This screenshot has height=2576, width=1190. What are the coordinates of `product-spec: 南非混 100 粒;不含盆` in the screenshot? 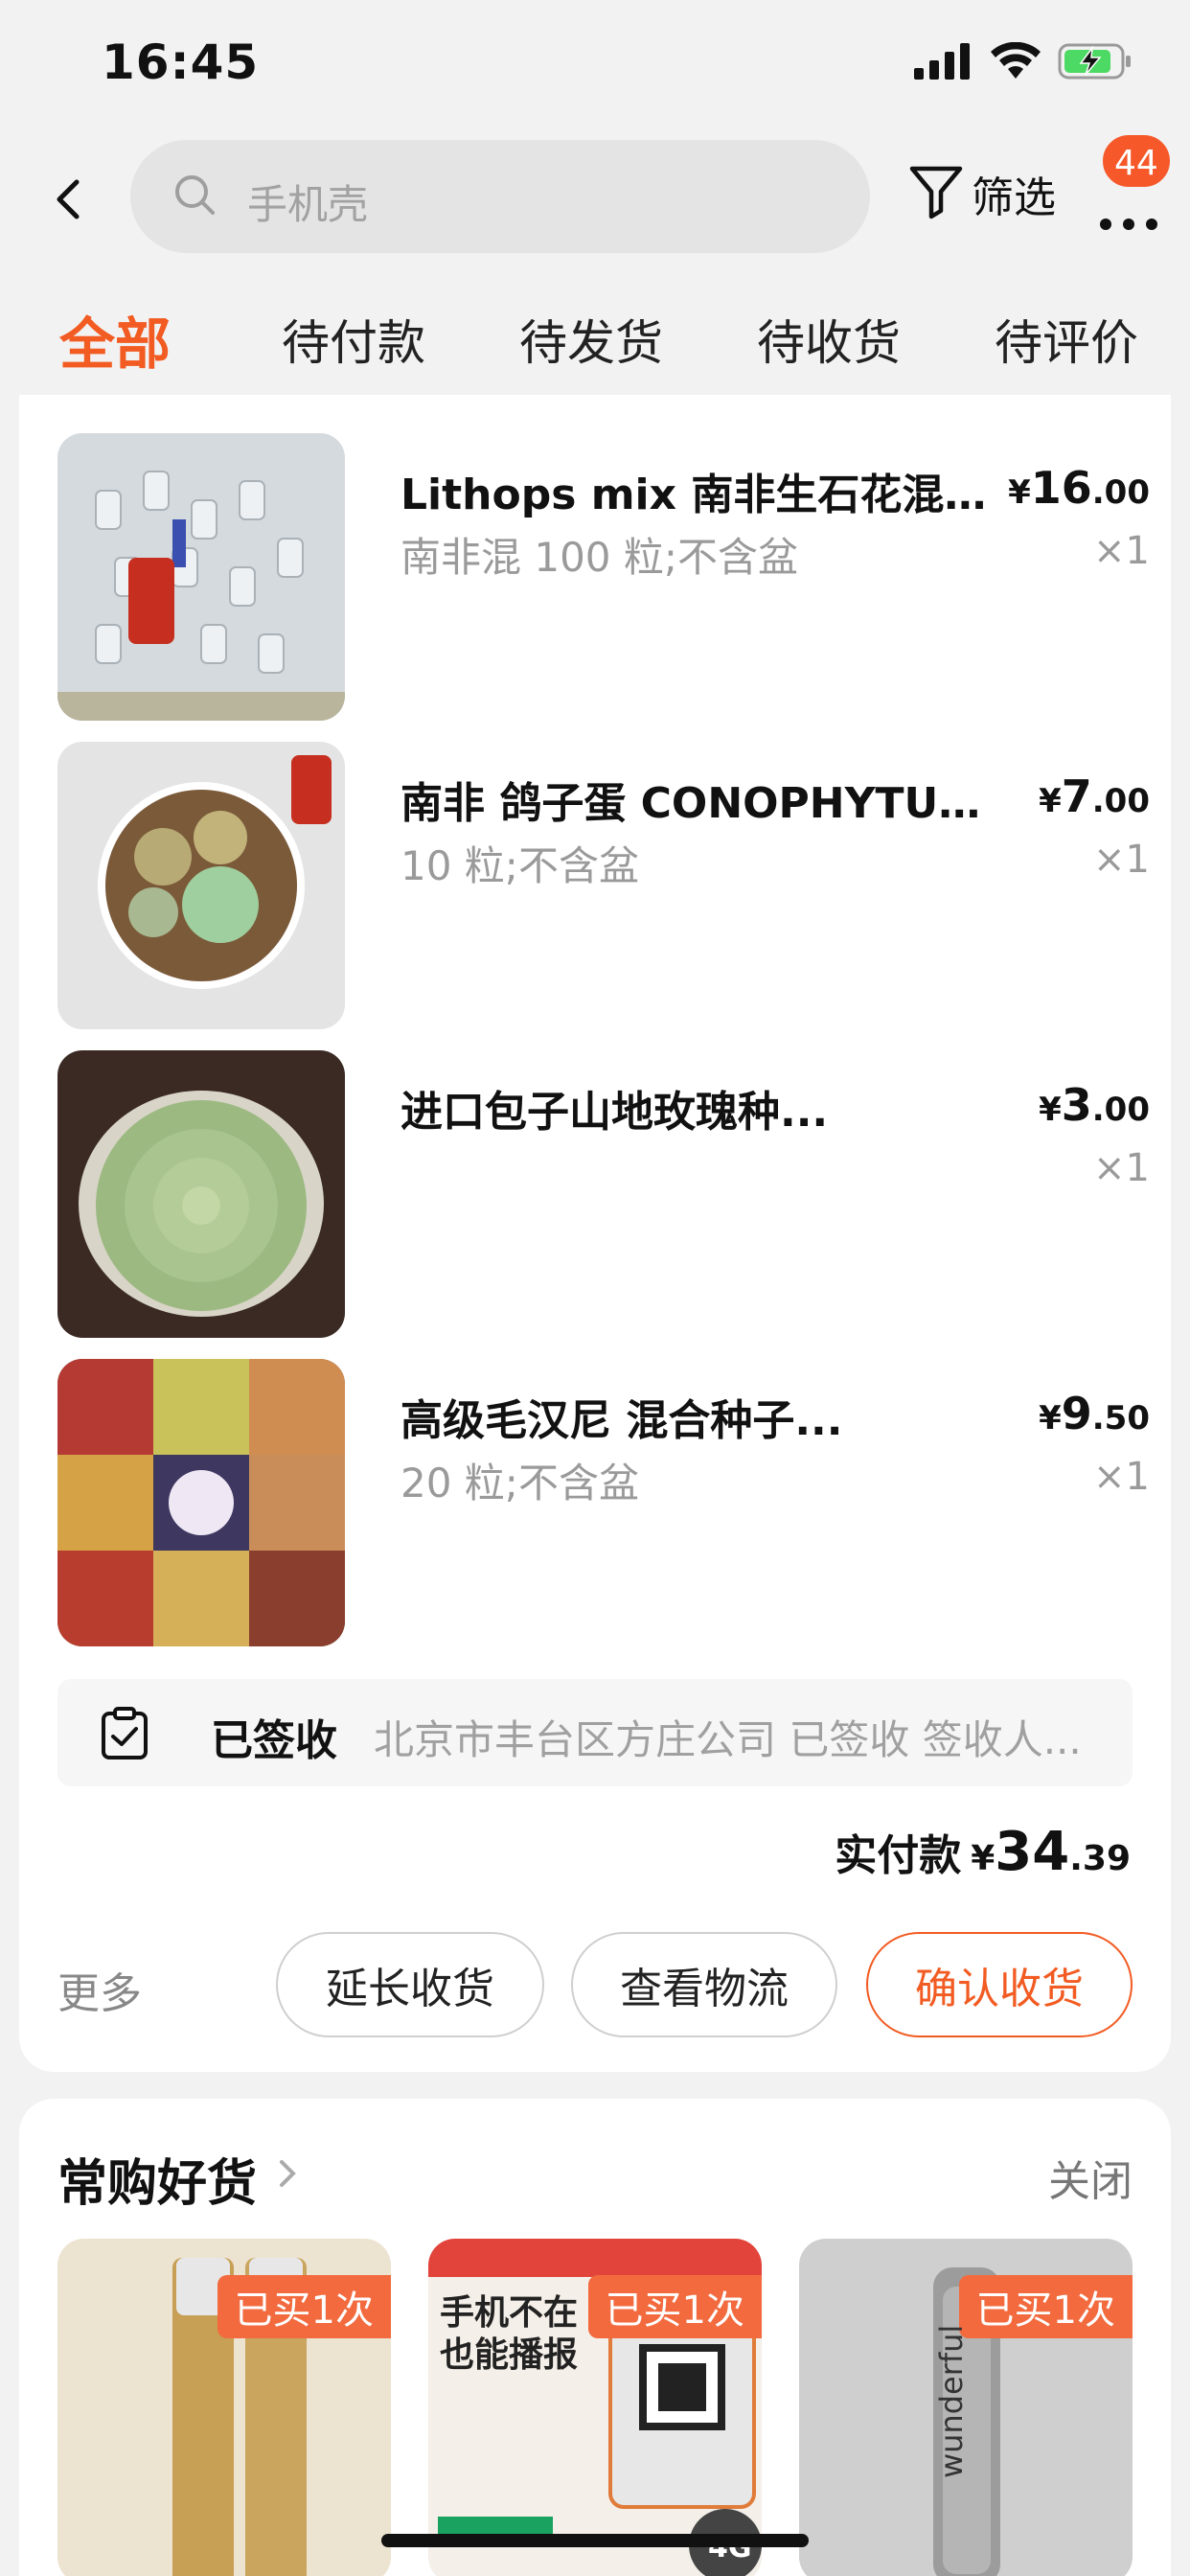 It's located at (600, 557).